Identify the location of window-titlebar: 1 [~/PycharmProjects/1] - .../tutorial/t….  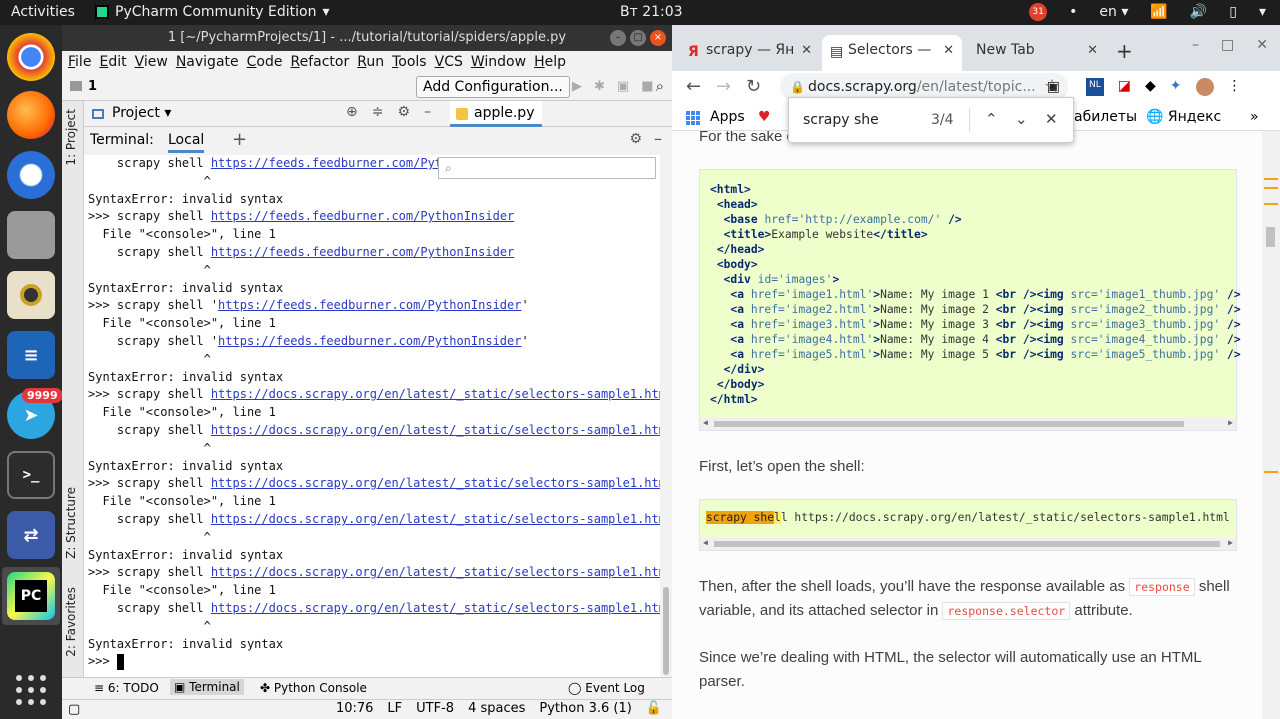
(367, 38).